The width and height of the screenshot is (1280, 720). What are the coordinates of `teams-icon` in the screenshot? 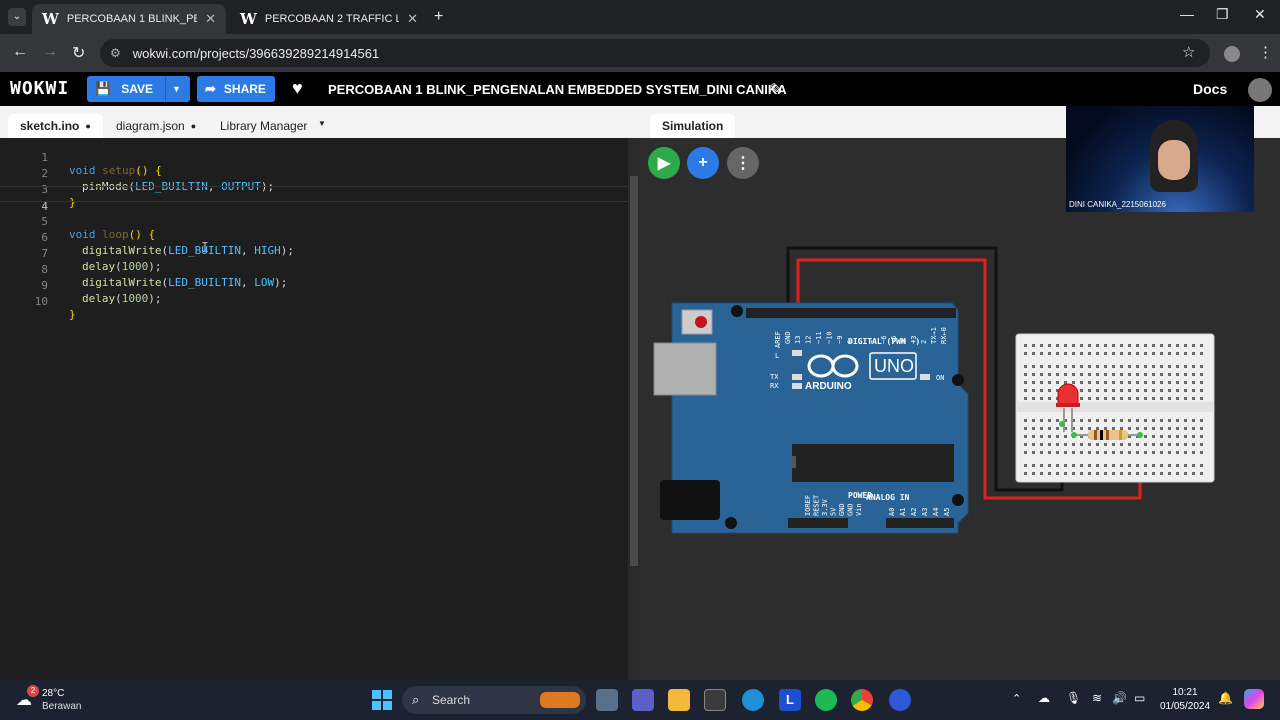 It's located at (643, 700).